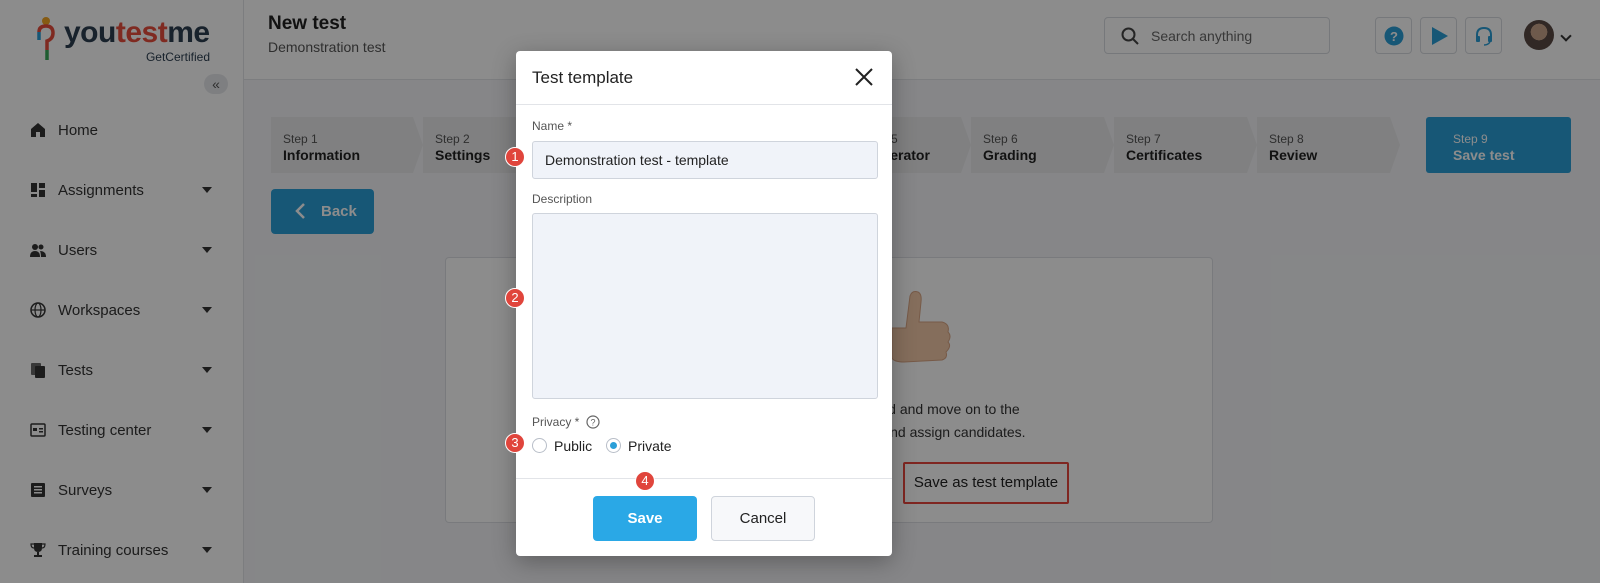 The image size is (1600, 583). Describe the element at coordinates (552, 126) in the screenshot. I see `name-label: Name *` at that location.